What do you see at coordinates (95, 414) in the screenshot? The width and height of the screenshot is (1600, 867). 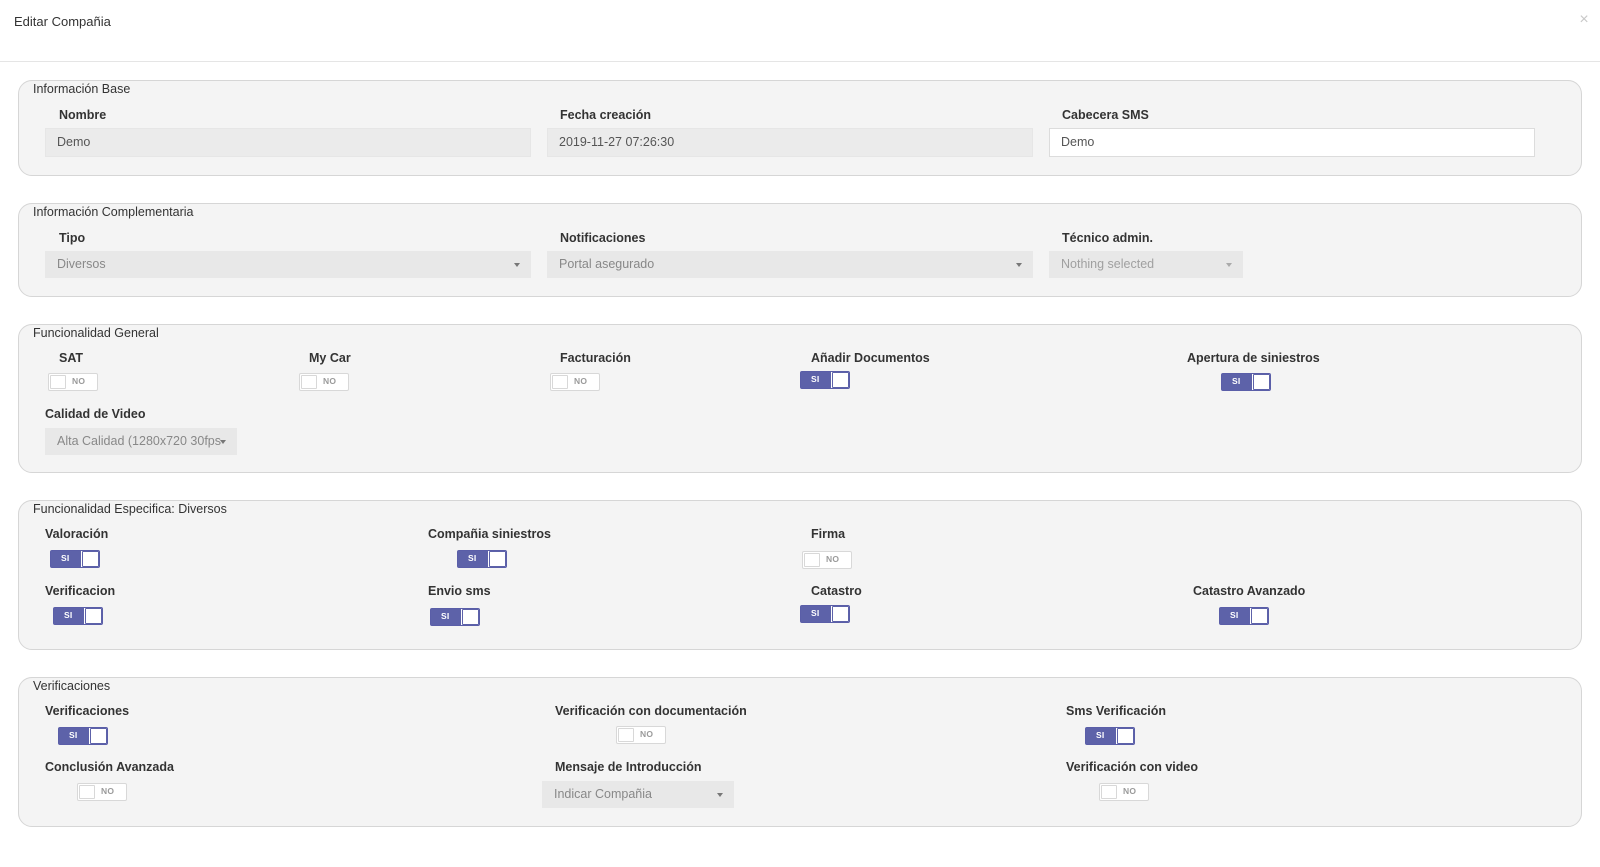 I see `calidad-video-label: Calidad de Video` at bounding box center [95, 414].